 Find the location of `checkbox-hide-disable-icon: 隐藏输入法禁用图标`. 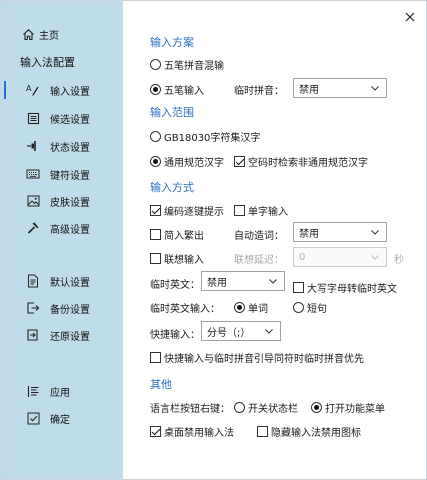

checkbox-hide-disable-icon: 隐藏输入法禁用图标 is located at coordinates (309, 431).